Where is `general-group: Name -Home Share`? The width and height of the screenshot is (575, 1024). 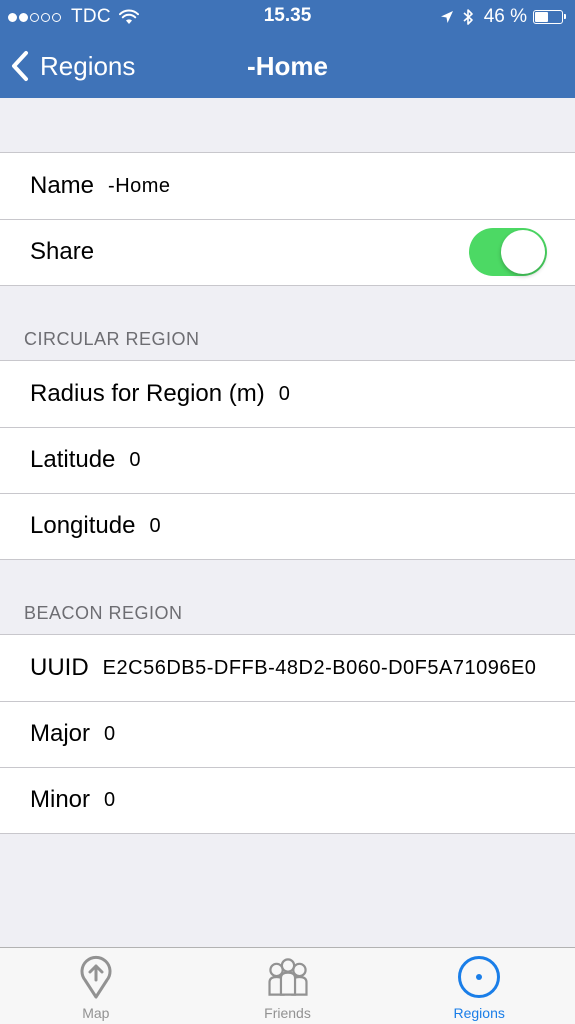
general-group: Name -Home Share is located at coordinates (287, 219).